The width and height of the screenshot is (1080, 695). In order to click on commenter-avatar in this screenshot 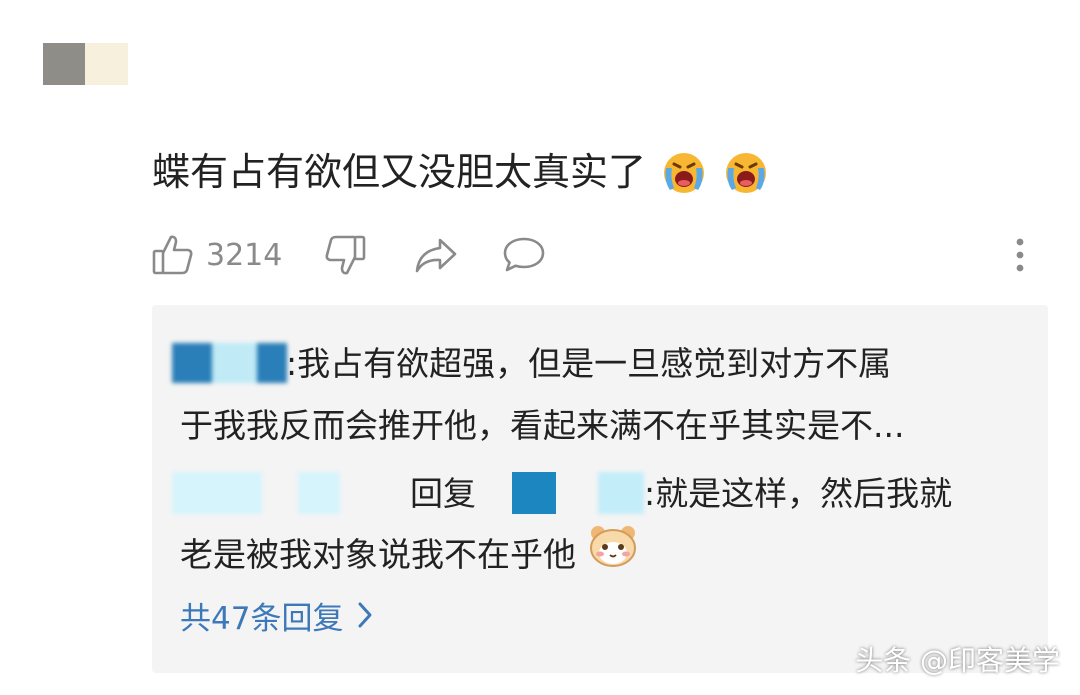, I will do `click(85, 64)`.